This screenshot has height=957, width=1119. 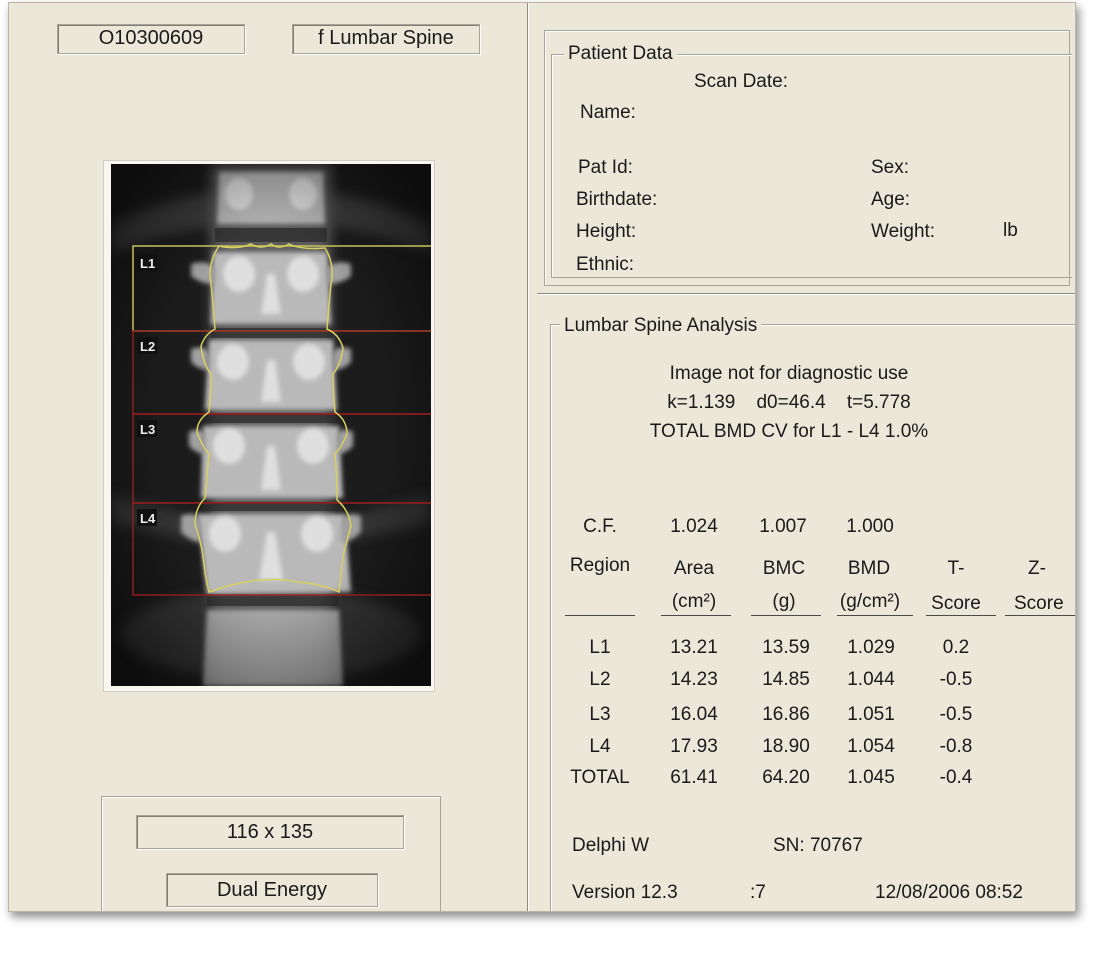 What do you see at coordinates (600, 746) in the screenshot?
I see `row-region: L4` at bounding box center [600, 746].